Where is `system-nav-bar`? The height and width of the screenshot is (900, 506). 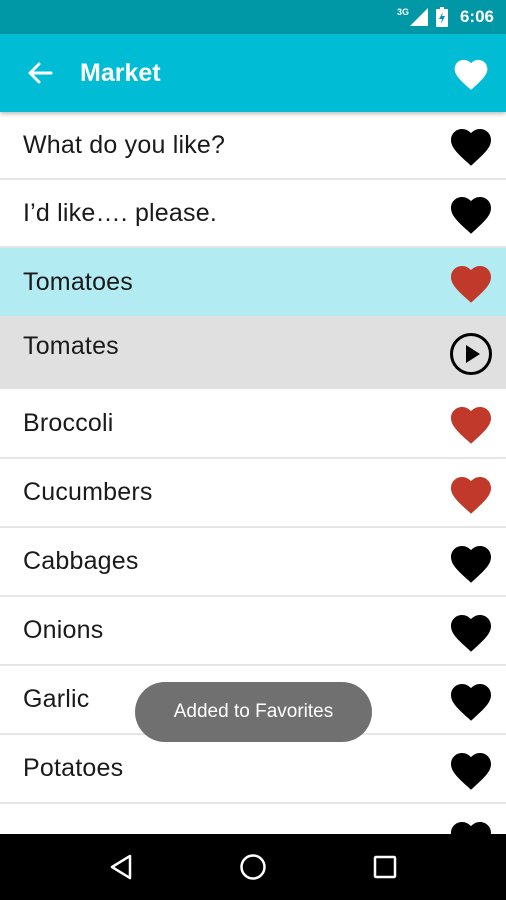 system-nav-bar is located at coordinates (253, 867).